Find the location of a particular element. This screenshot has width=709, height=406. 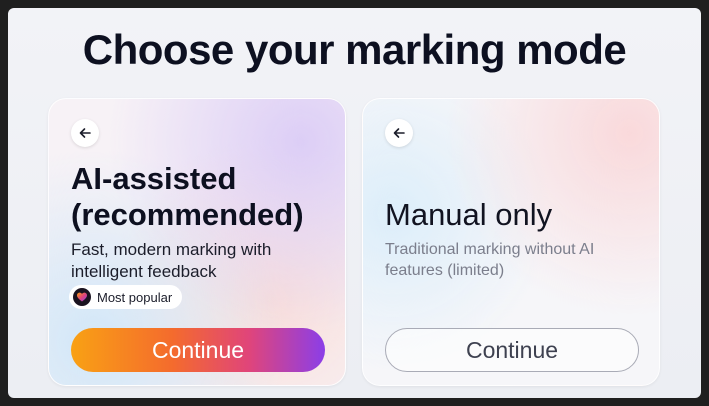

badge-label: Most popular is located at coordinates (135, 297).